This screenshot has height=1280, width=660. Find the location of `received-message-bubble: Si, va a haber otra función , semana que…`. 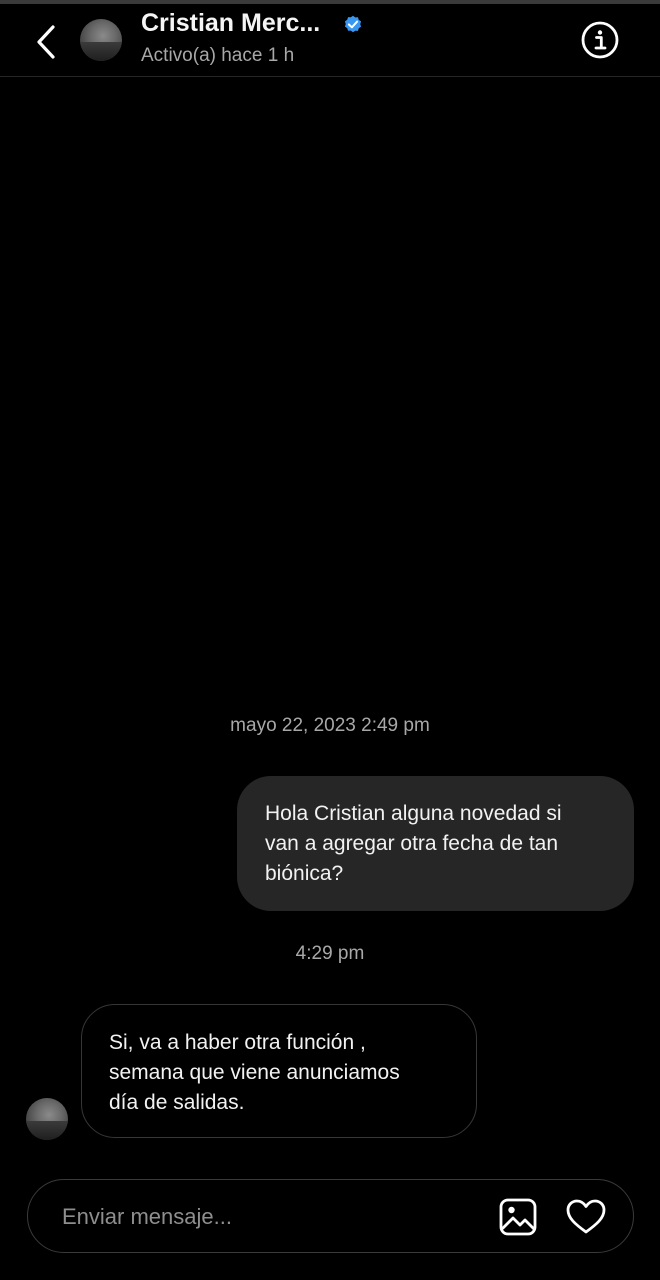

received-message-bubble: Si, va a haber otra función , semana que… is located at coordinates (279, 1071).